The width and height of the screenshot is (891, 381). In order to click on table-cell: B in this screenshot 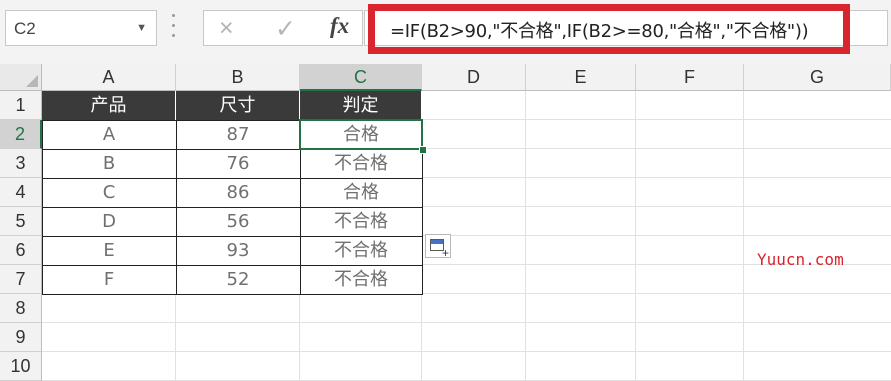, I will do `click(109, 163)`.